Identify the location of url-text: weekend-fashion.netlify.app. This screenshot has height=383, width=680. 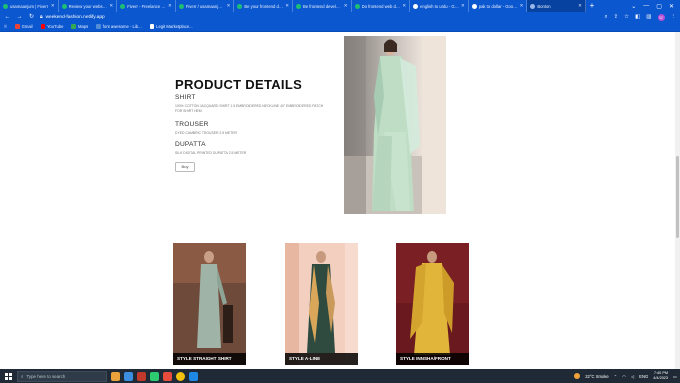
(75, 17).